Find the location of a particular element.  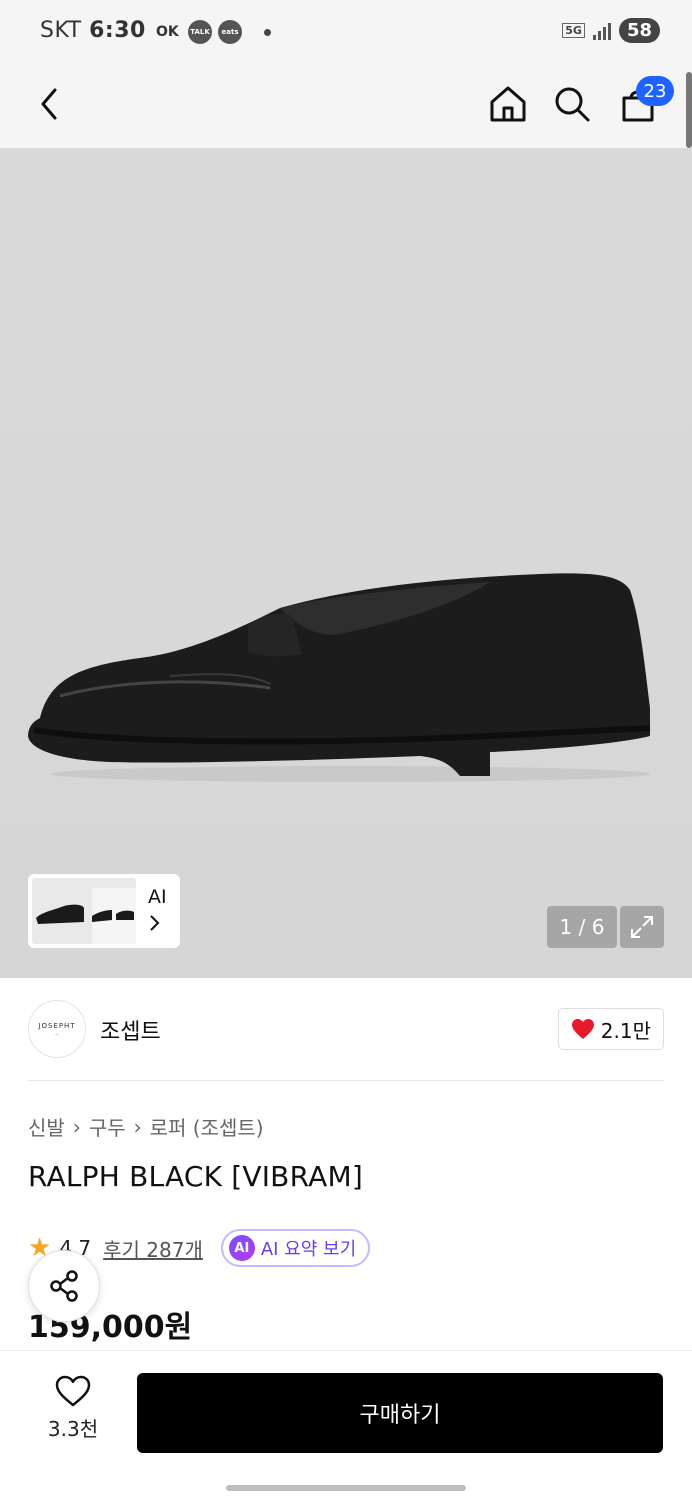

notification-icons: OK TALK eats is located at coordinates (213, 32).